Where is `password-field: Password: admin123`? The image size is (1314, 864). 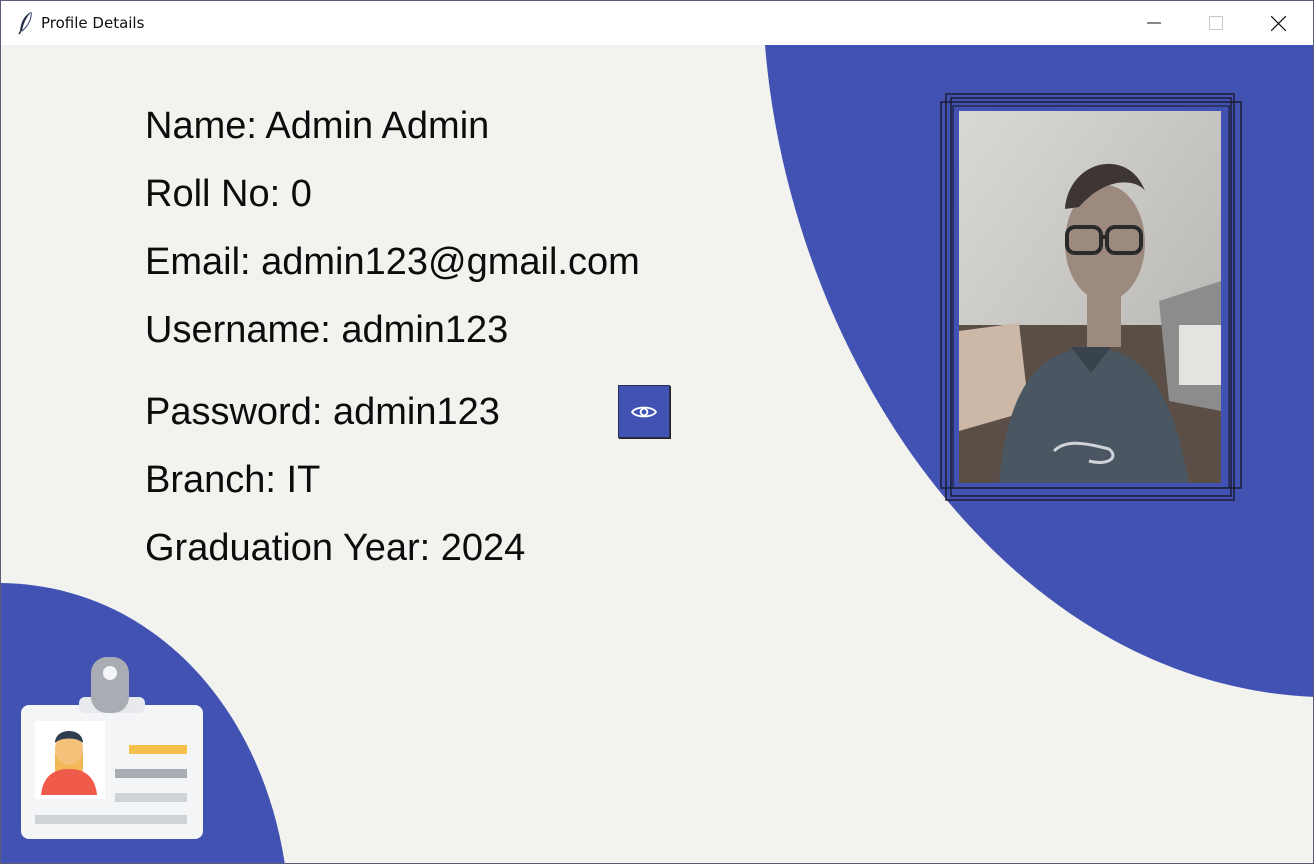
password-field: Password: admin123 is located at coordinates (322, 412).